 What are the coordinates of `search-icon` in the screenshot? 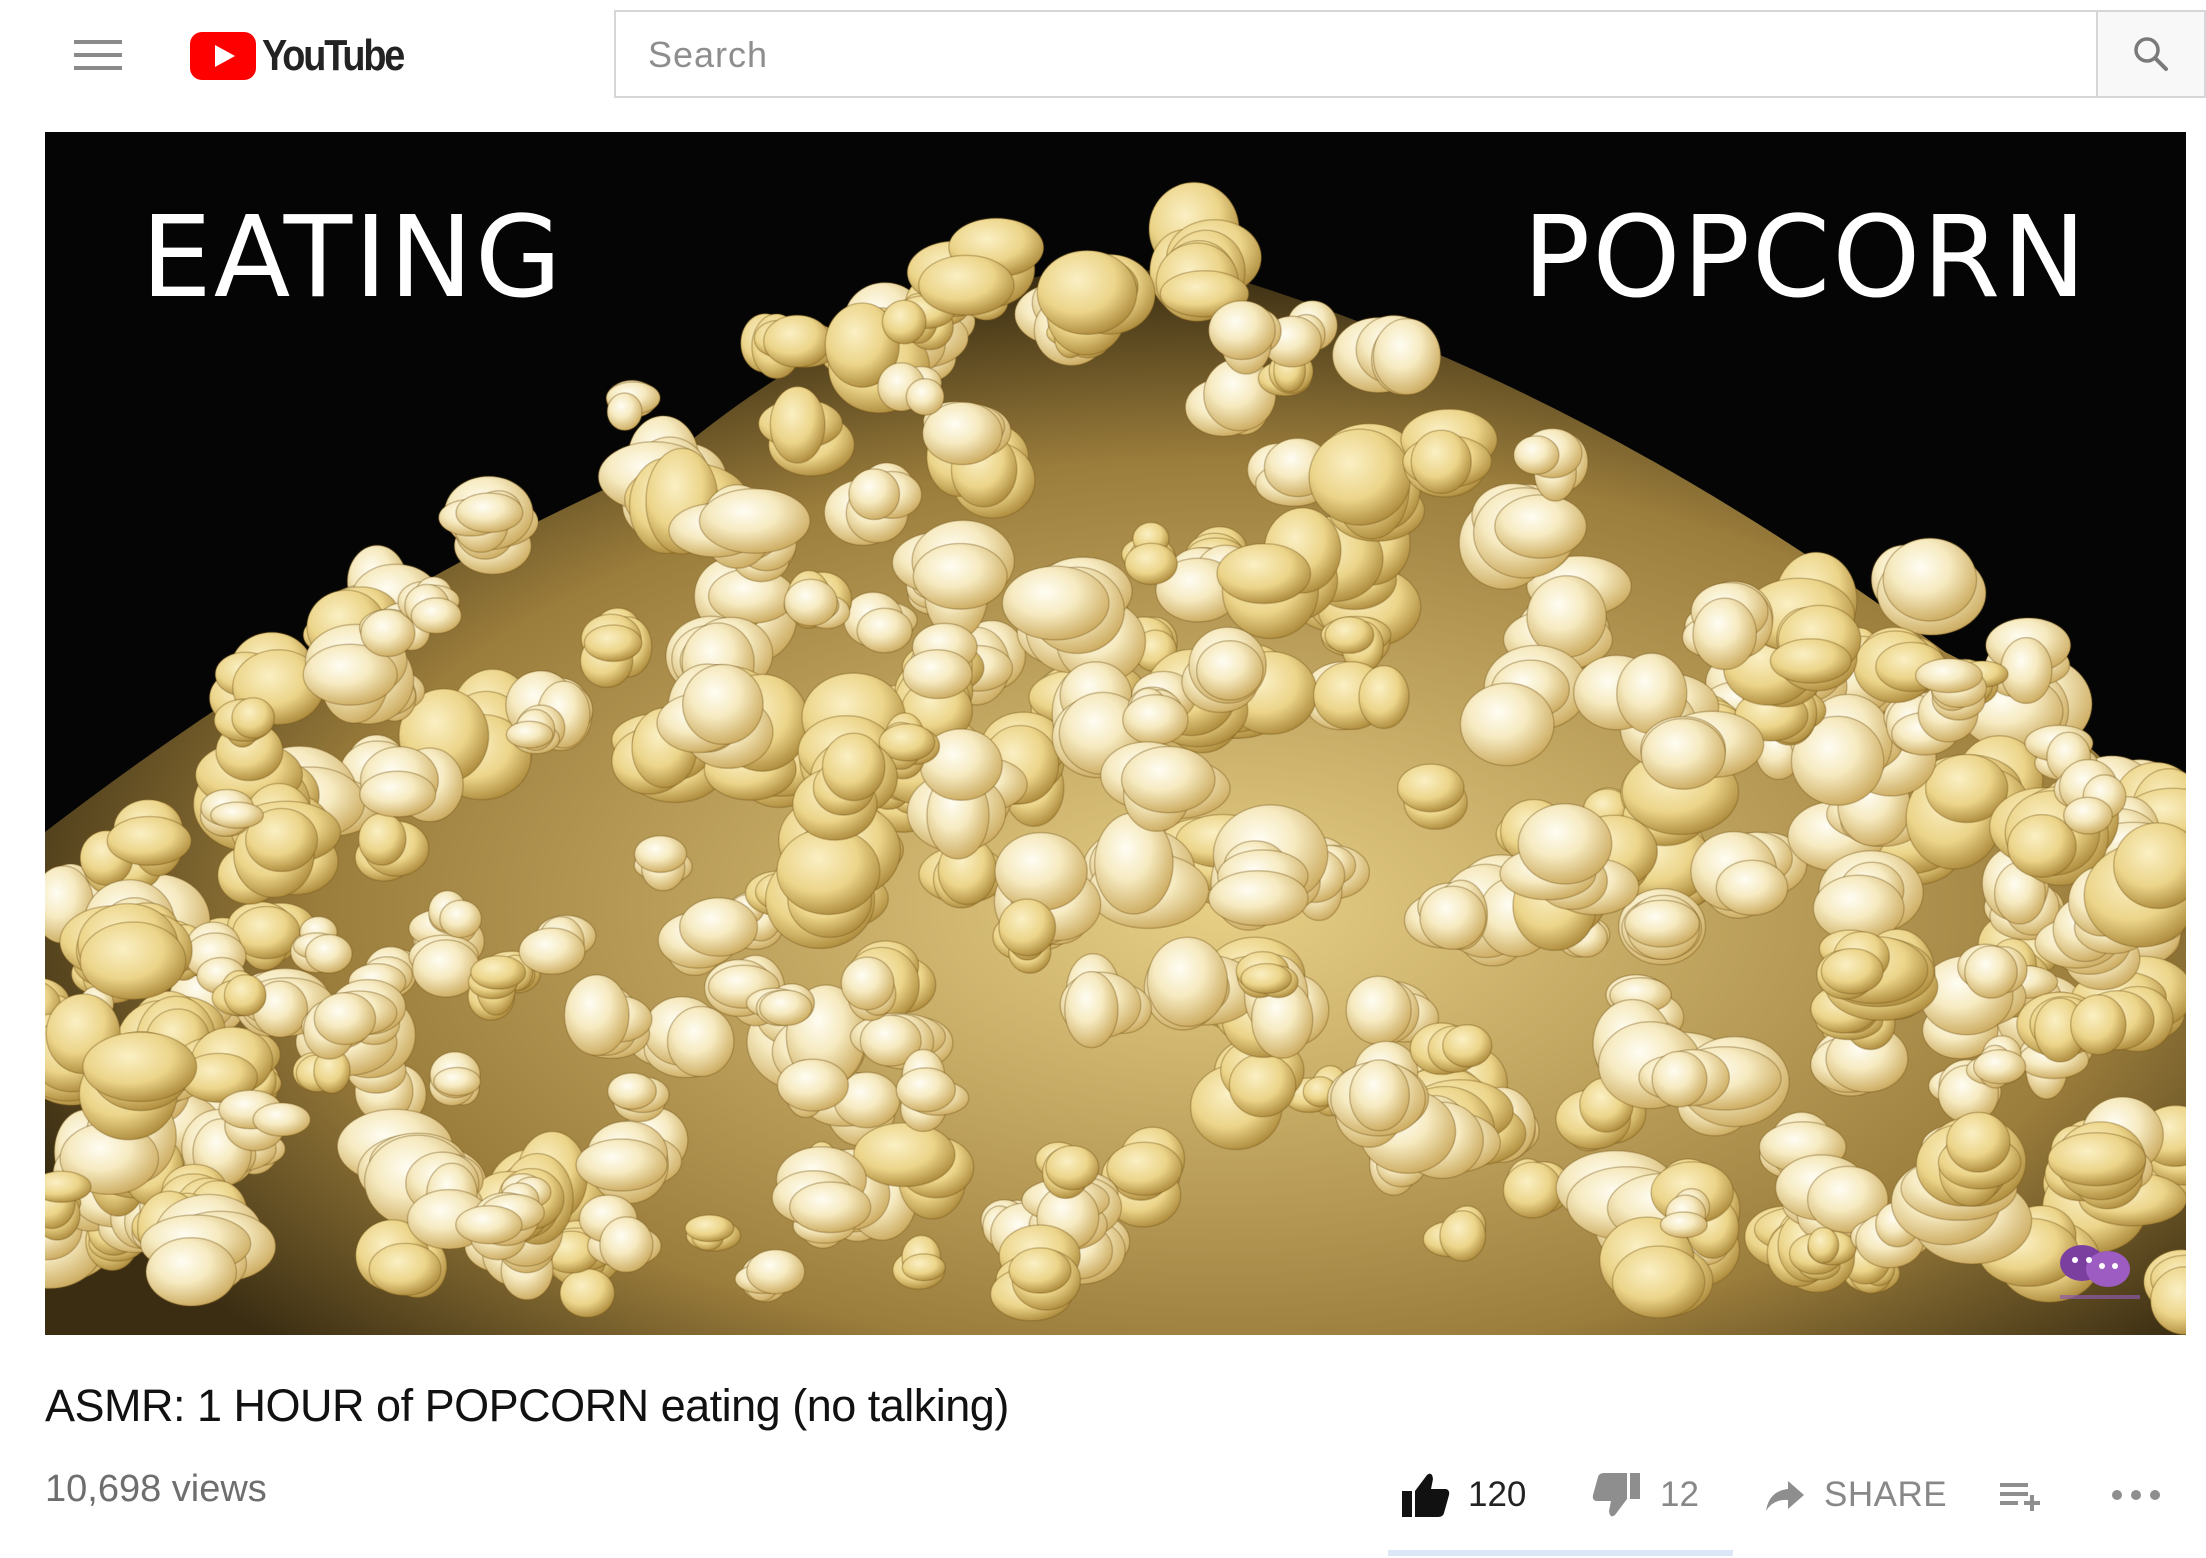 It's located at (2151, 54).